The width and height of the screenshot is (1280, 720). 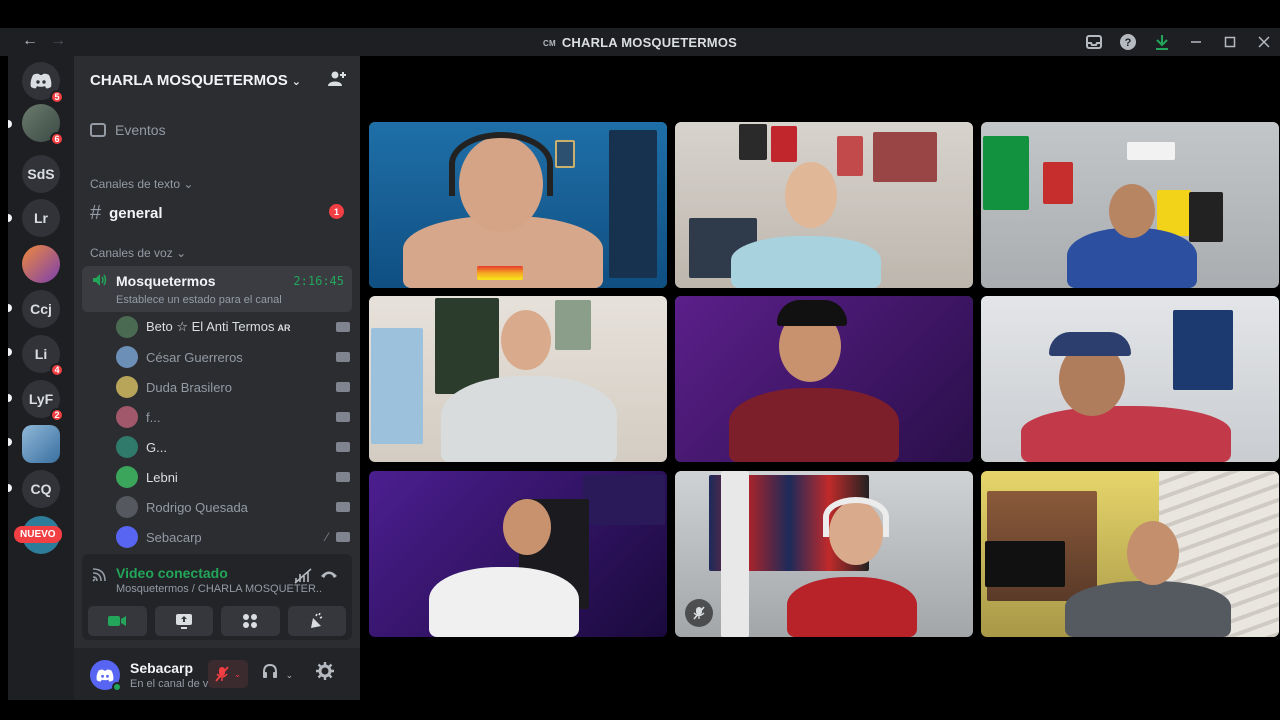 I want to click on soundboard-button, so click(x=316, y=621).